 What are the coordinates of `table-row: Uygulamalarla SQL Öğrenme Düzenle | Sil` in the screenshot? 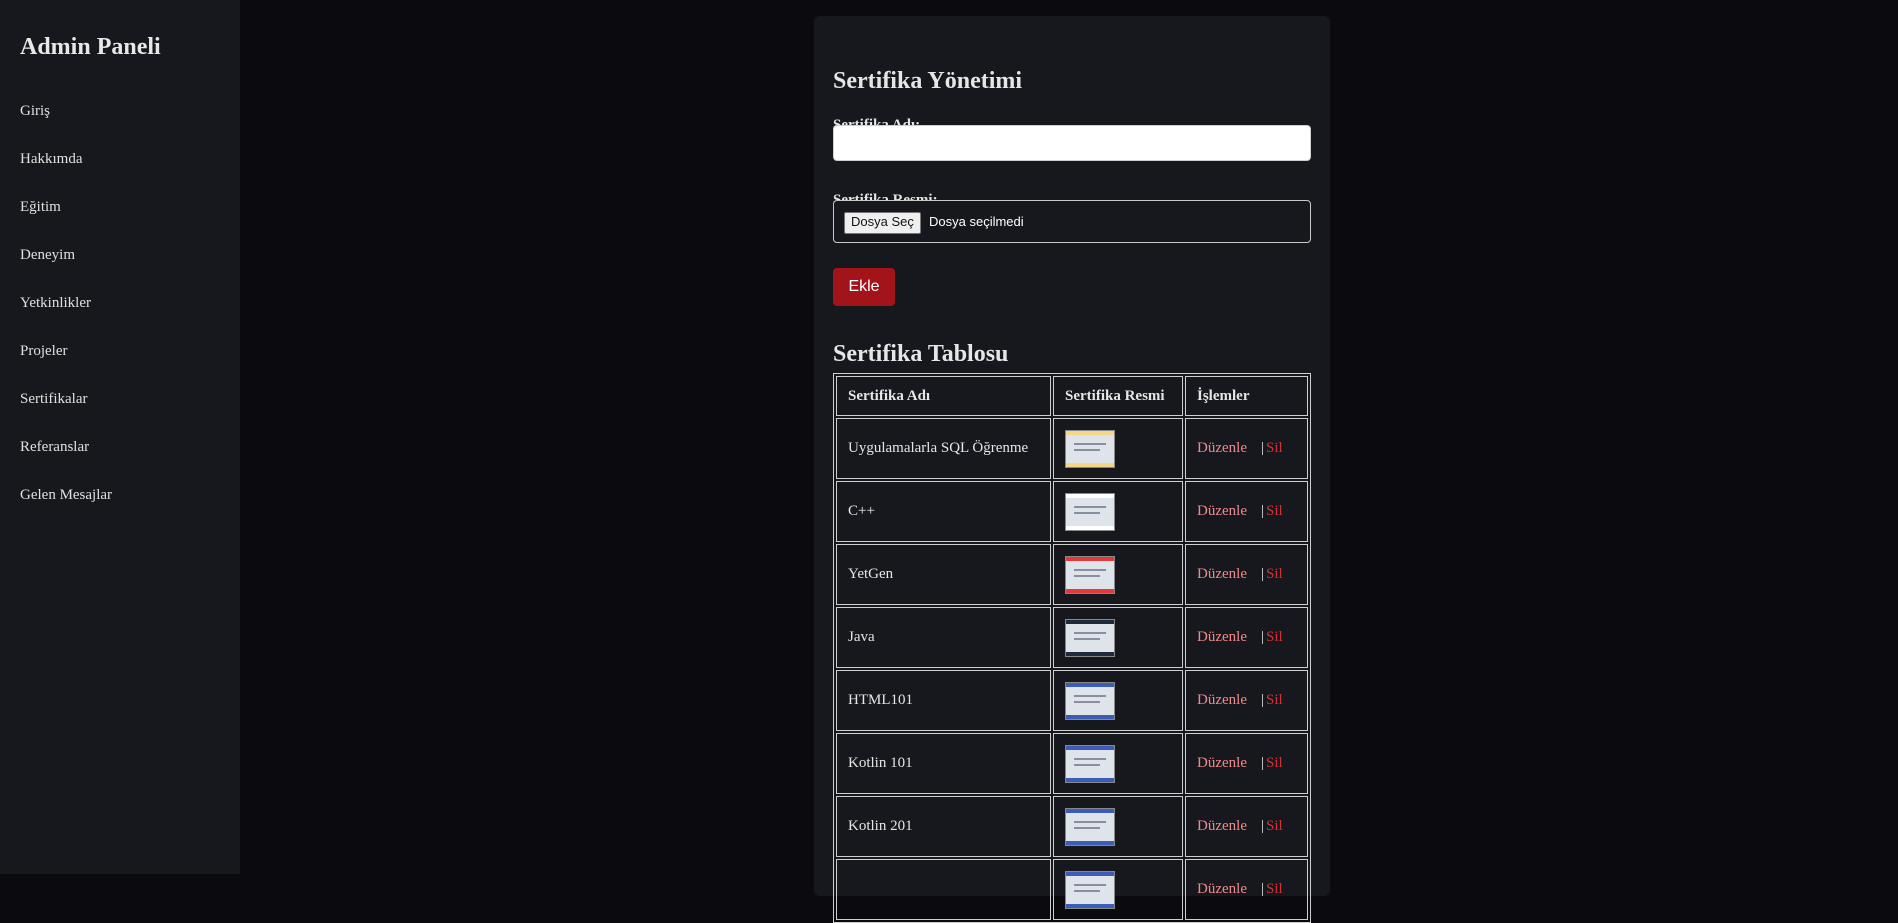 It's located at (1072, 448).